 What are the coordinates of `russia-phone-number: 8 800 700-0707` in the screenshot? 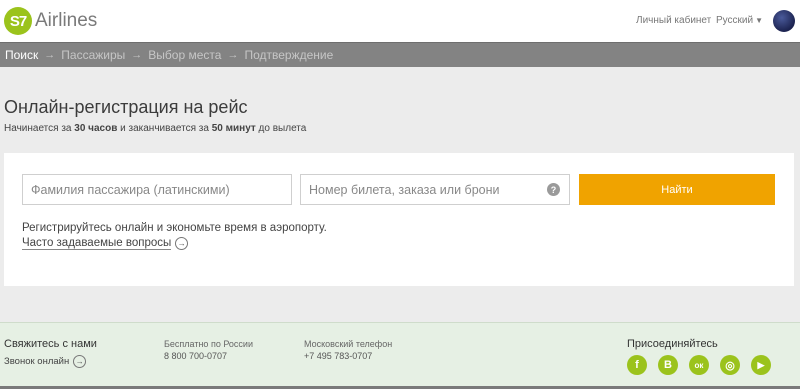 It's located at (208, 356).